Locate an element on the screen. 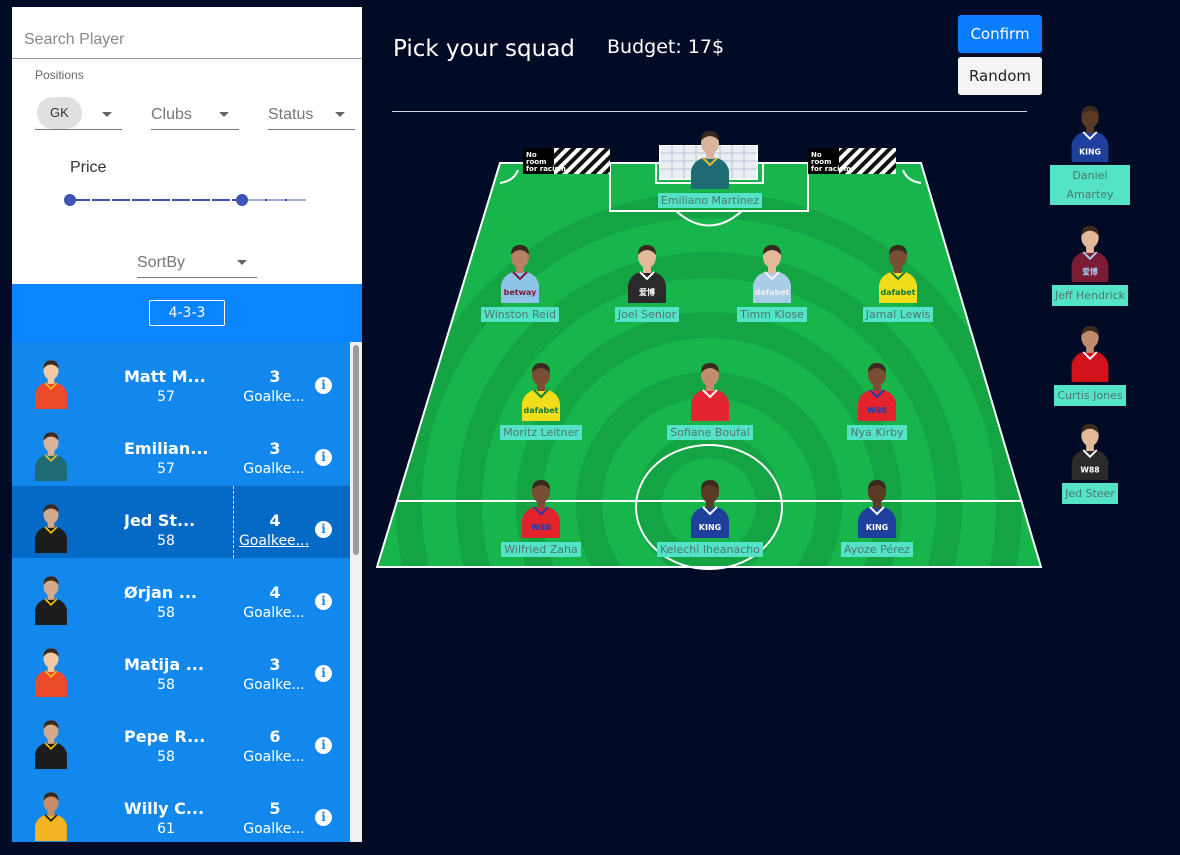 Image resolution: width=1180 pixels, height=855 pixels. svg-text: KING is located at coordinates (1090, 151).